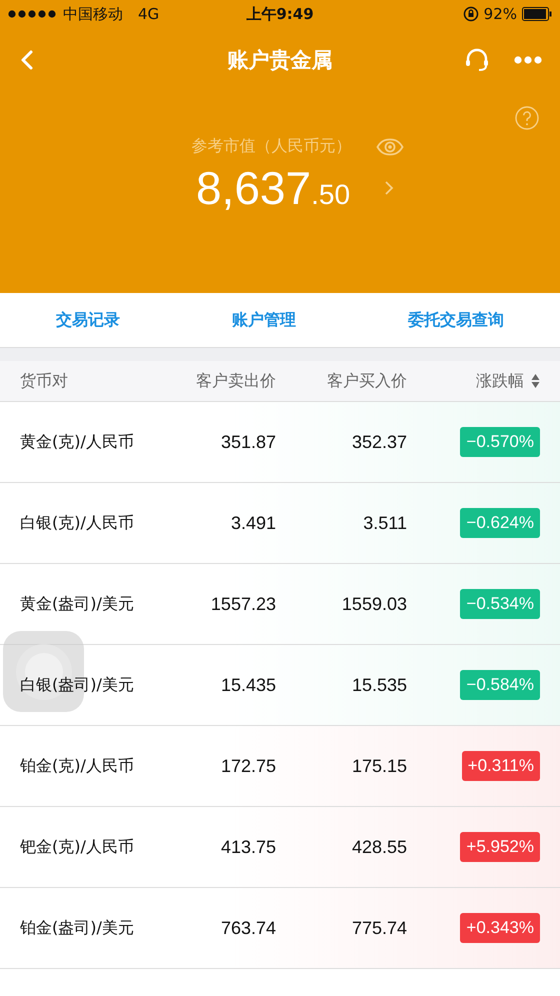 The height and width of the screenshot is (996, 560). I want to click on quote-row: 黄金(克)/人民币 351.87 352.37 −0.570%, so click(280, 442).